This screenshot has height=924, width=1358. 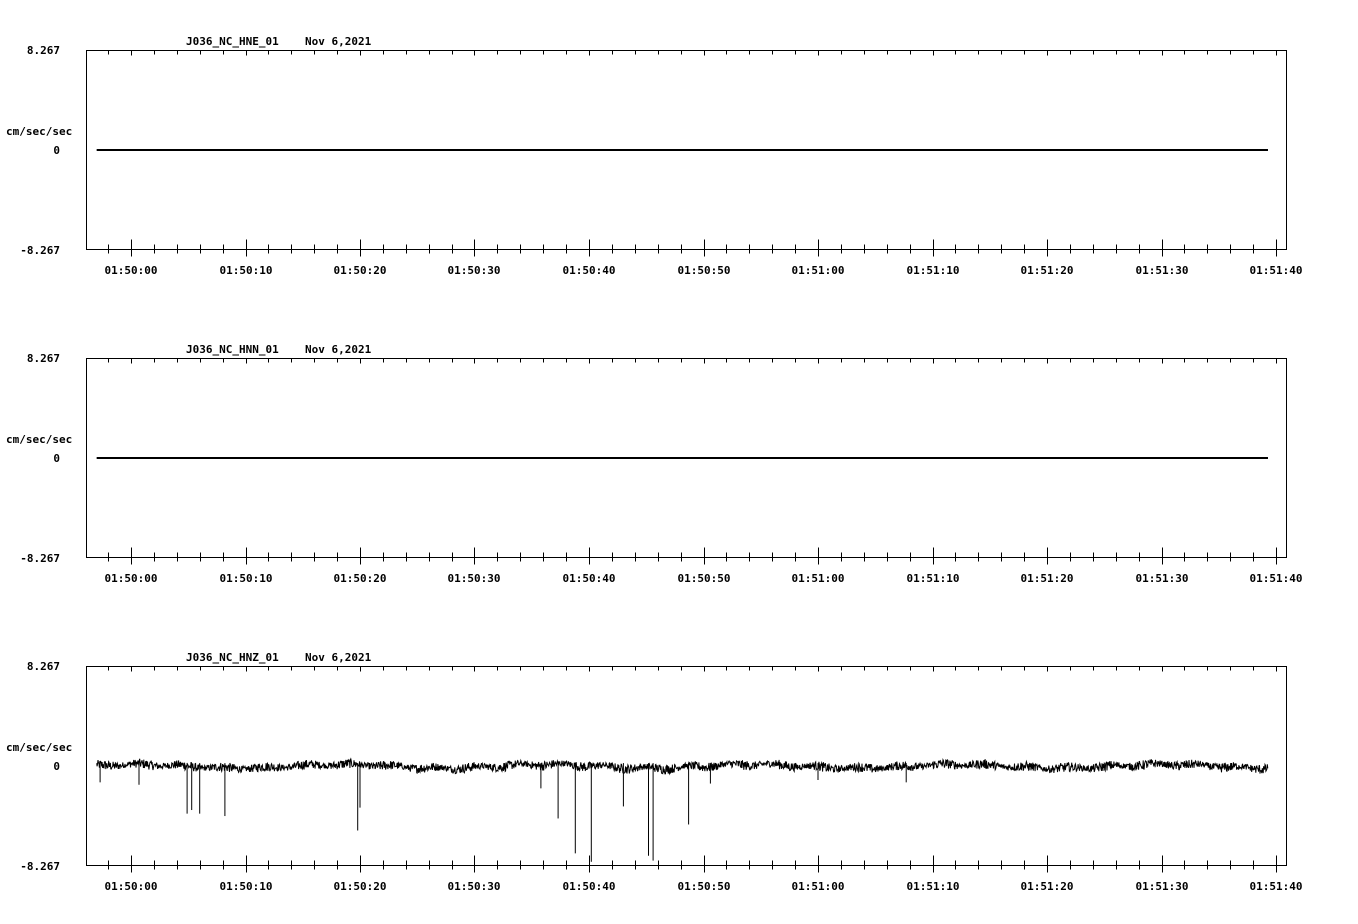 I want to click on station-title: J036_NC_HNE_01, so click(x=232, y=41).